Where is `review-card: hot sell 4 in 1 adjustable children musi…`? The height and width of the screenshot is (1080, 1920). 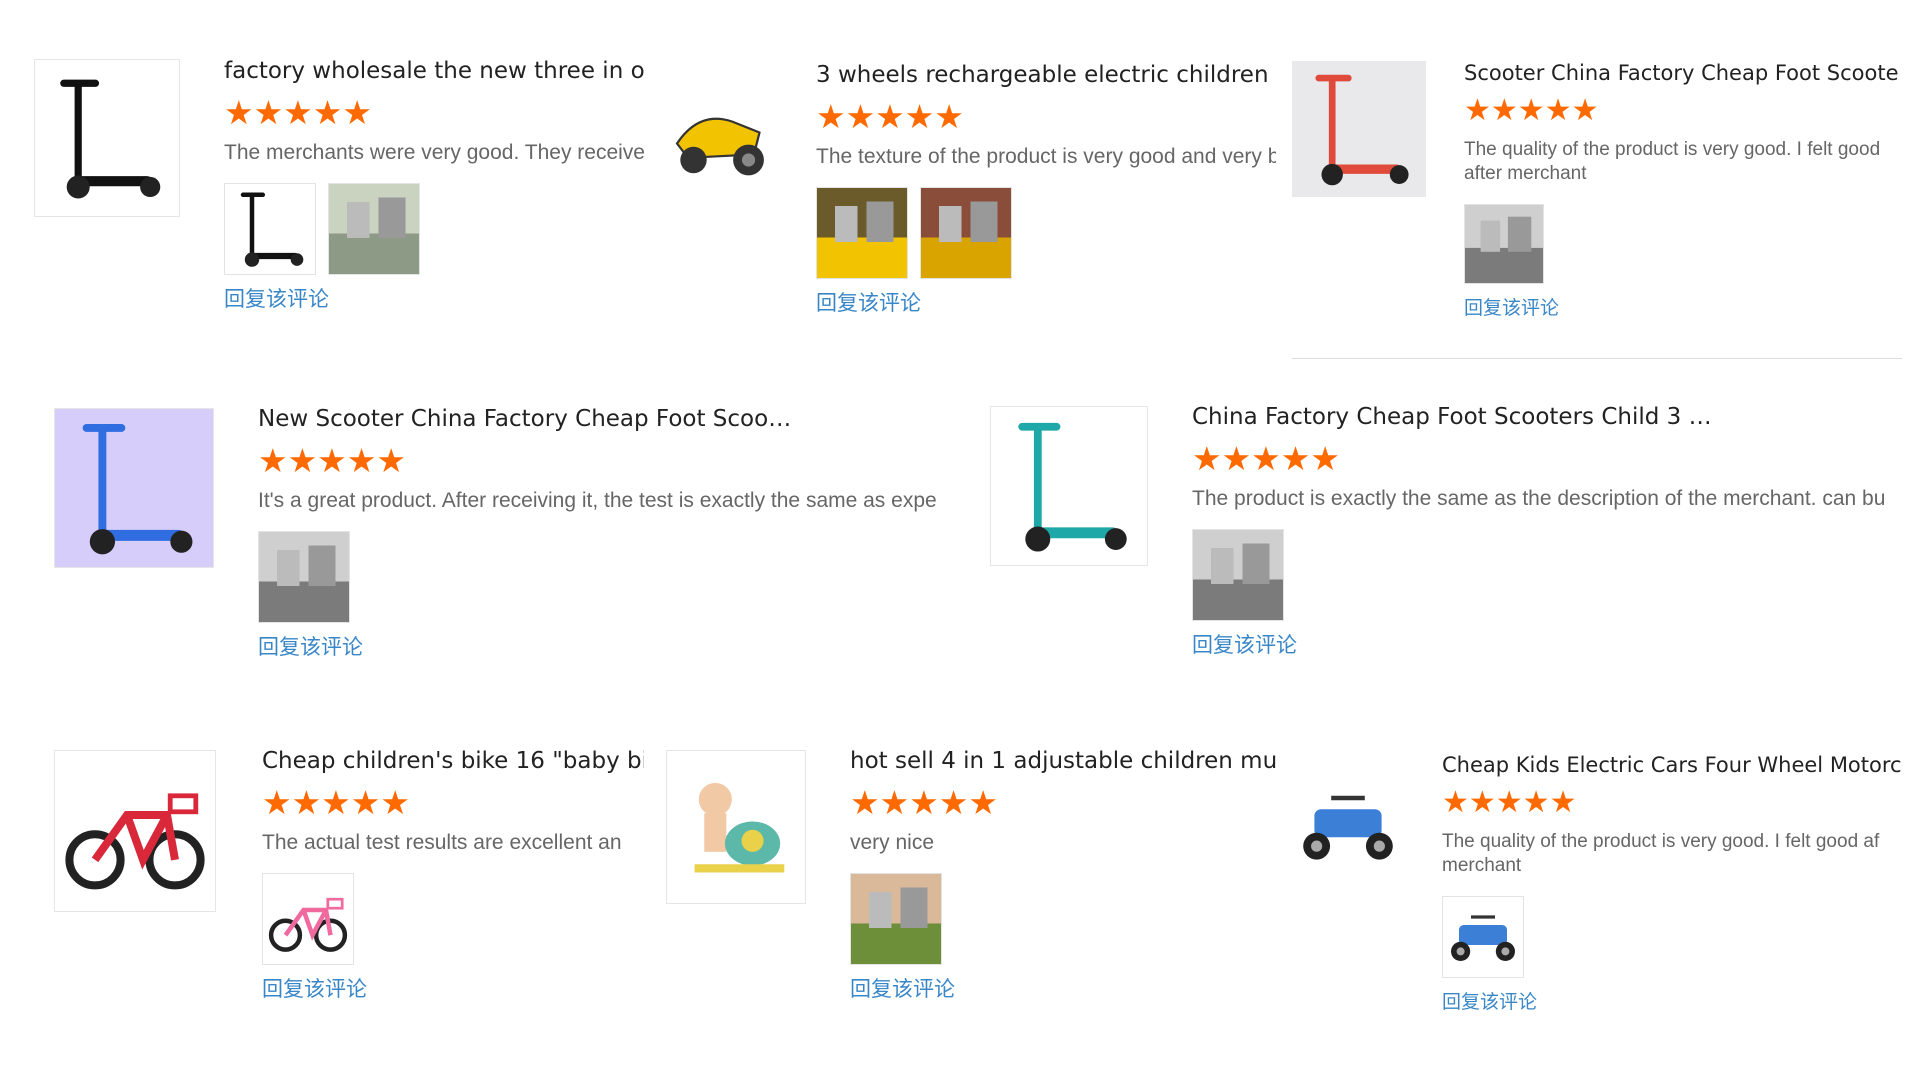
review-card: hot sell 4 in 1 adjustable children musi… is located at coordinates (971, 896).